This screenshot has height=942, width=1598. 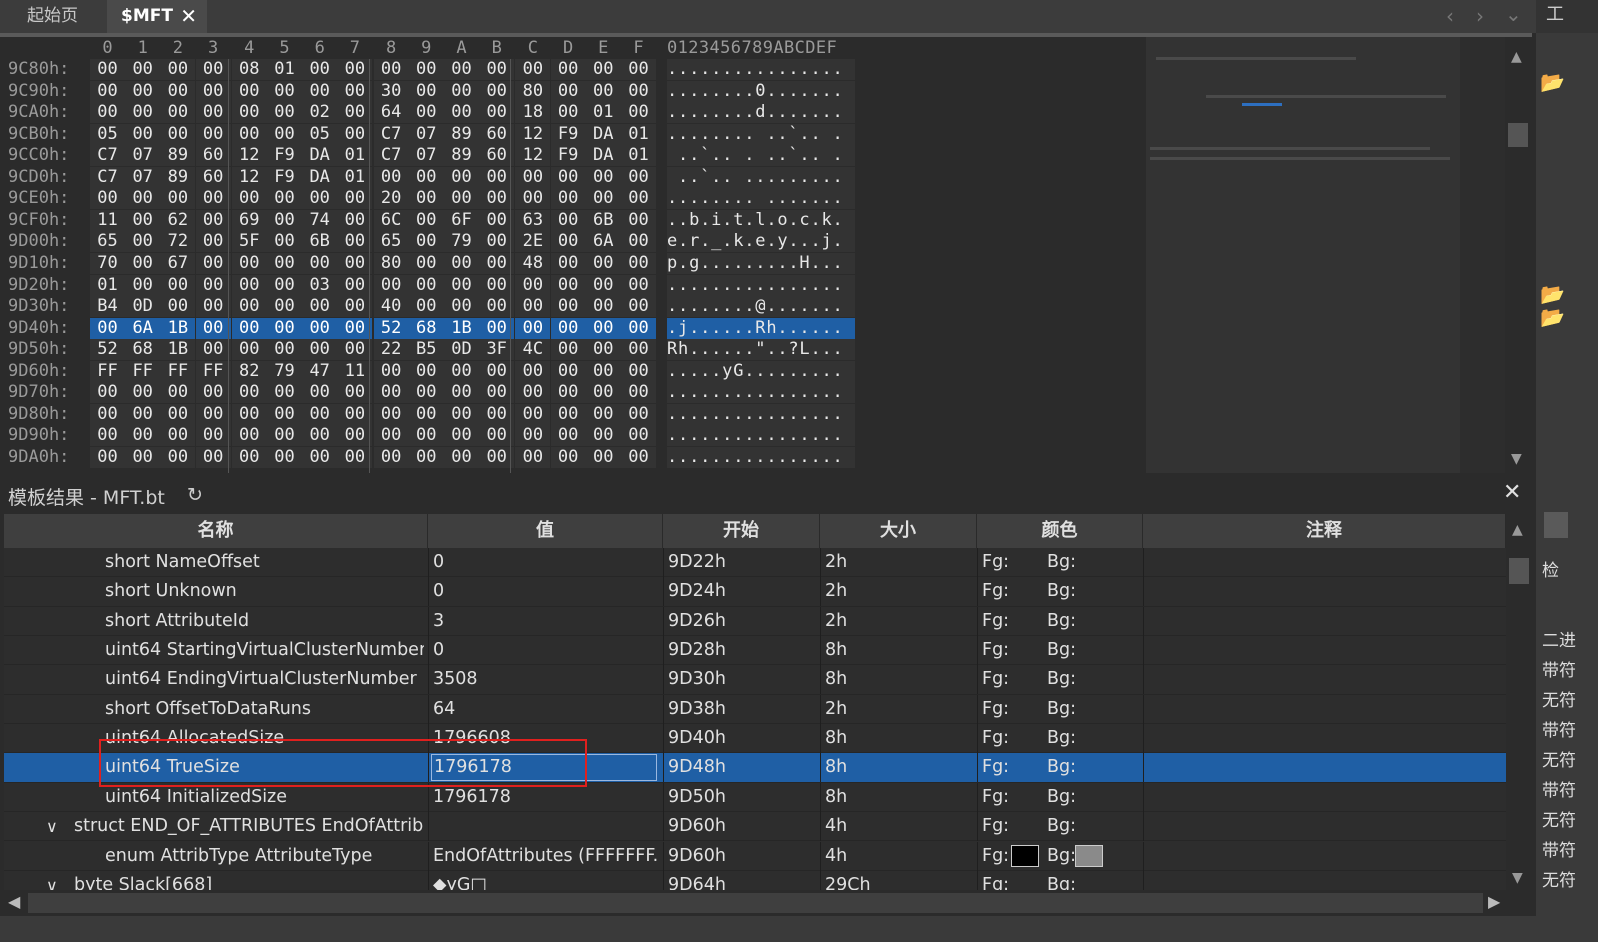 I want to click on field-value, so click(x=546, y=826).